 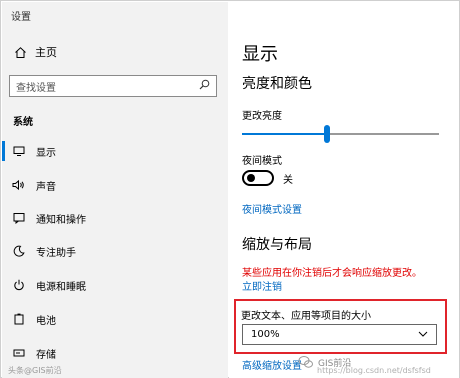 What do you see at coordinates (374, 370) in the screenshot?
I see `watermark-url: https://blog.csdn.net/dsfsfsd` at bounding box center [374, 370].